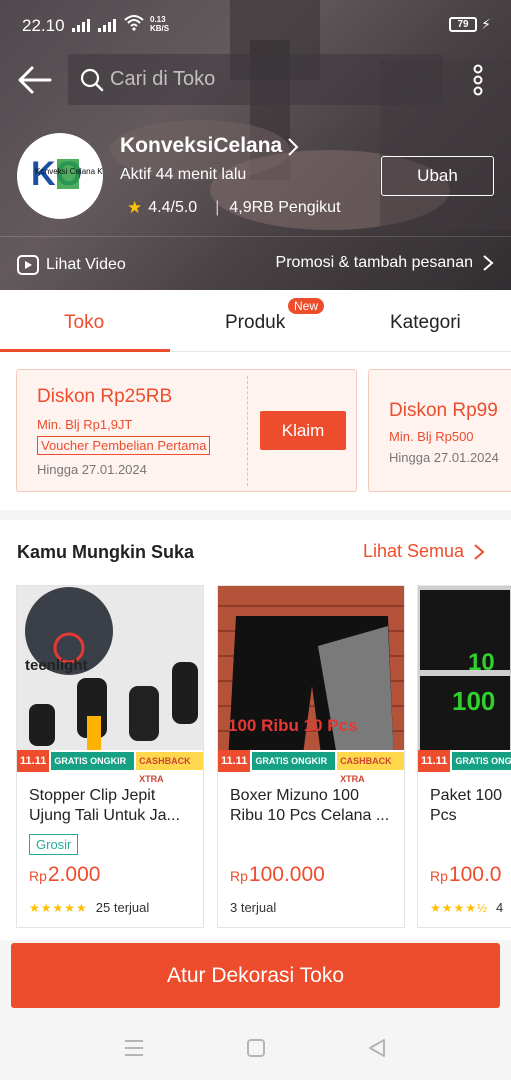 This screenshot has height=1080, width=511. Describe the element at coordinates (105, 396) in the screenshot. I see `voucher-title: Diskon Rp25RB` at that location.